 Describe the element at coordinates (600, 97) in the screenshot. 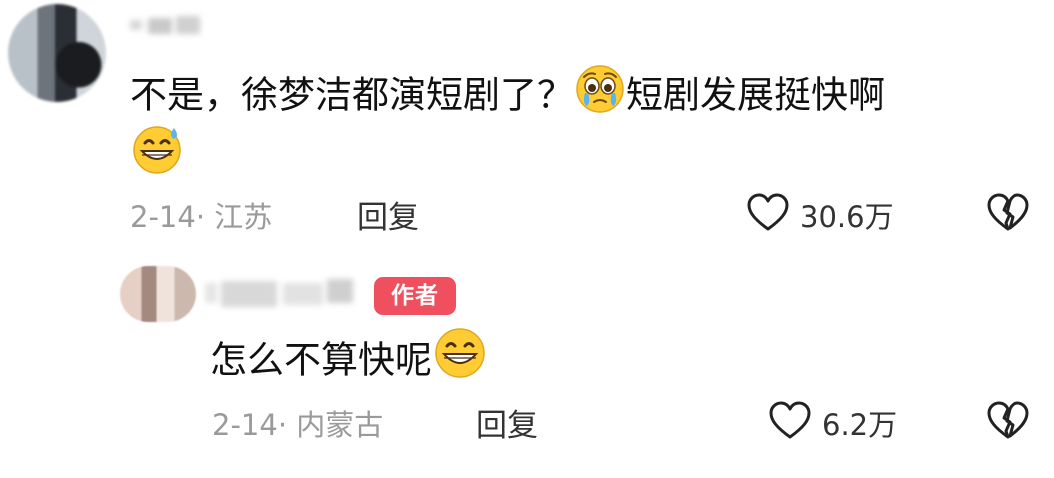

I see `crying-face-emoji-icon` at that location.